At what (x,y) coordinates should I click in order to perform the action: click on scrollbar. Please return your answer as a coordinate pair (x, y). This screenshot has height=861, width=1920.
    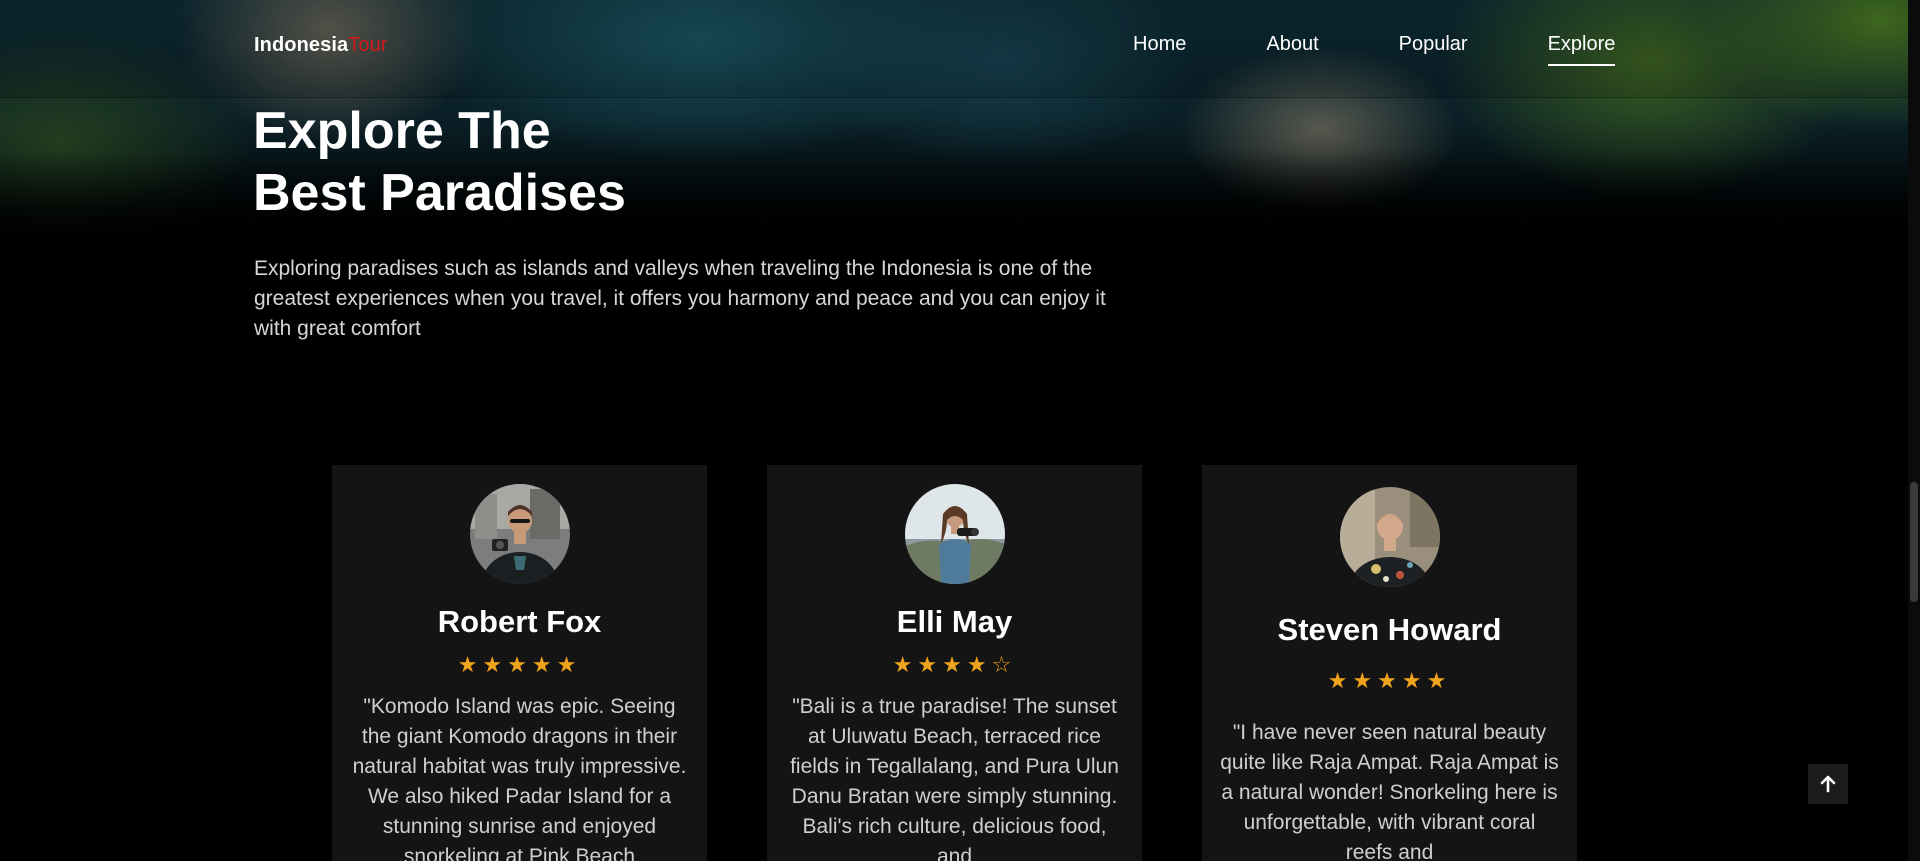
    Looking at the image, I should click on (1914, 430).